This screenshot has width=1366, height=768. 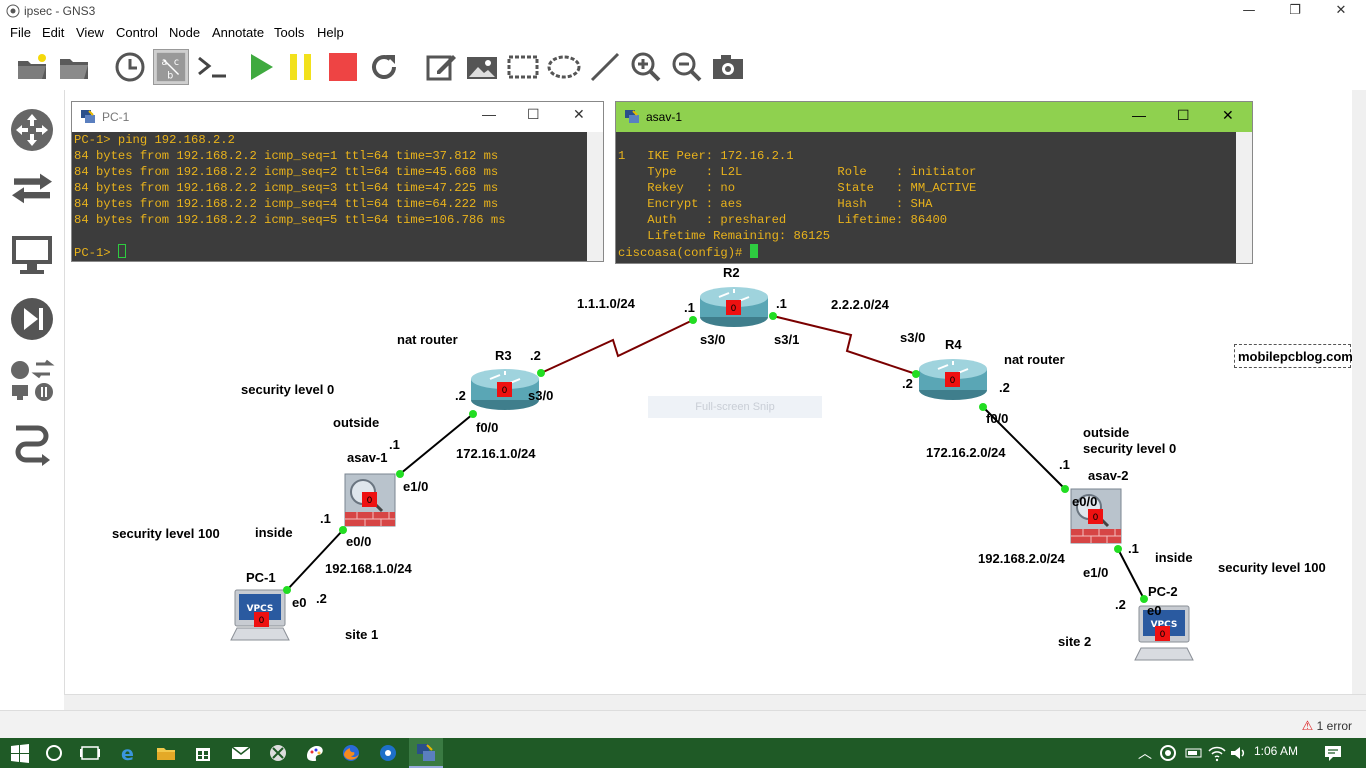 What do you see at coordinates (337, 117) in the screenshot?
I see `pc1-console-titlebar: PC-1 — ☐ ✕` at bounding box center [337, 117].